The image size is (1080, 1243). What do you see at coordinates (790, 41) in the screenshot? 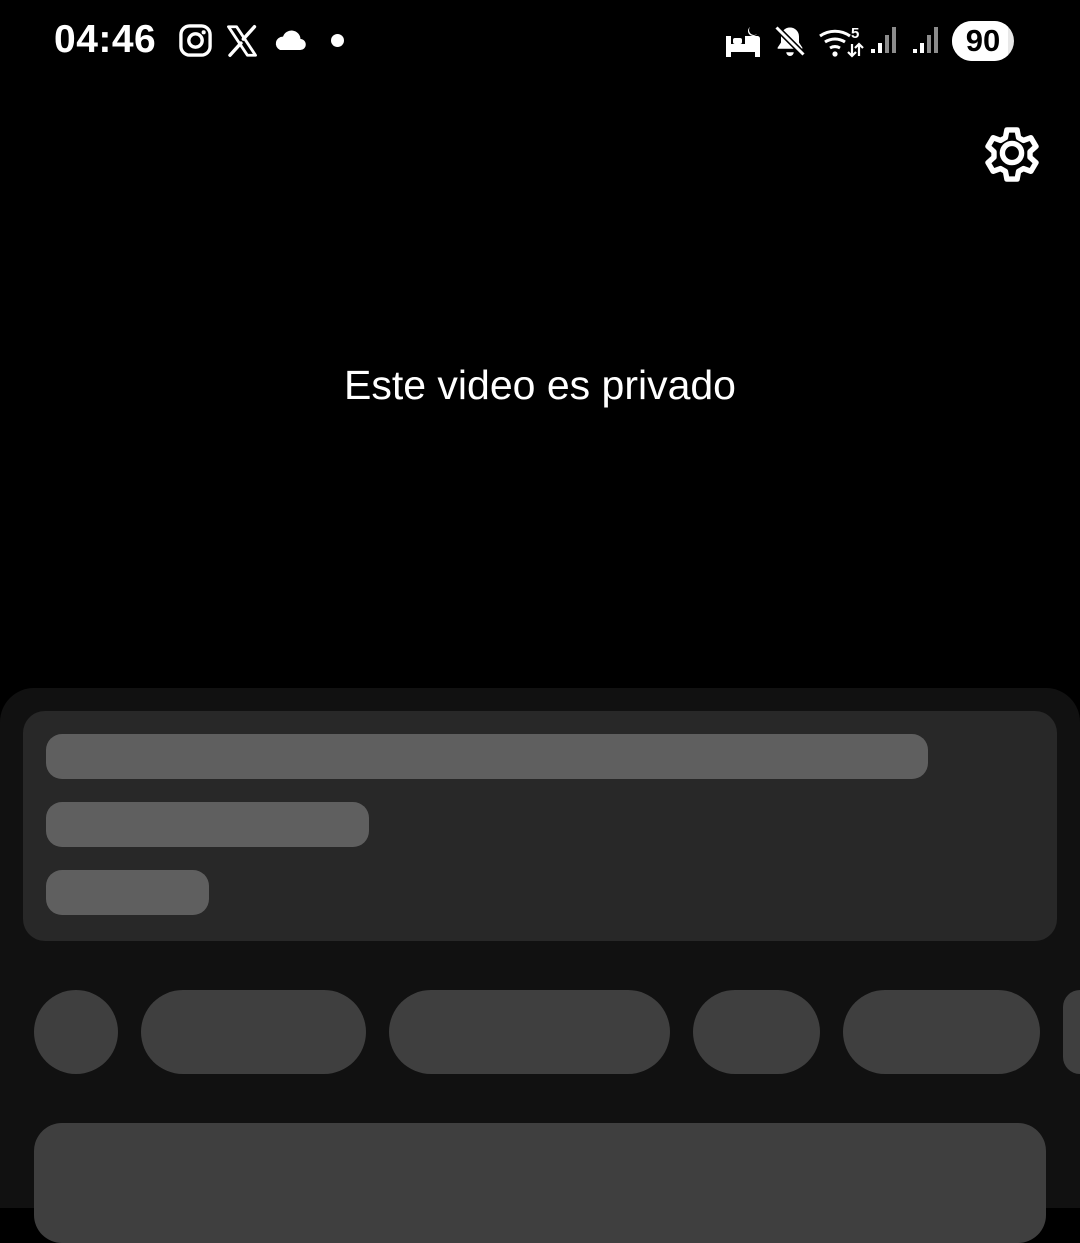
I see `mute-icon` at bounding box center [790, 41].